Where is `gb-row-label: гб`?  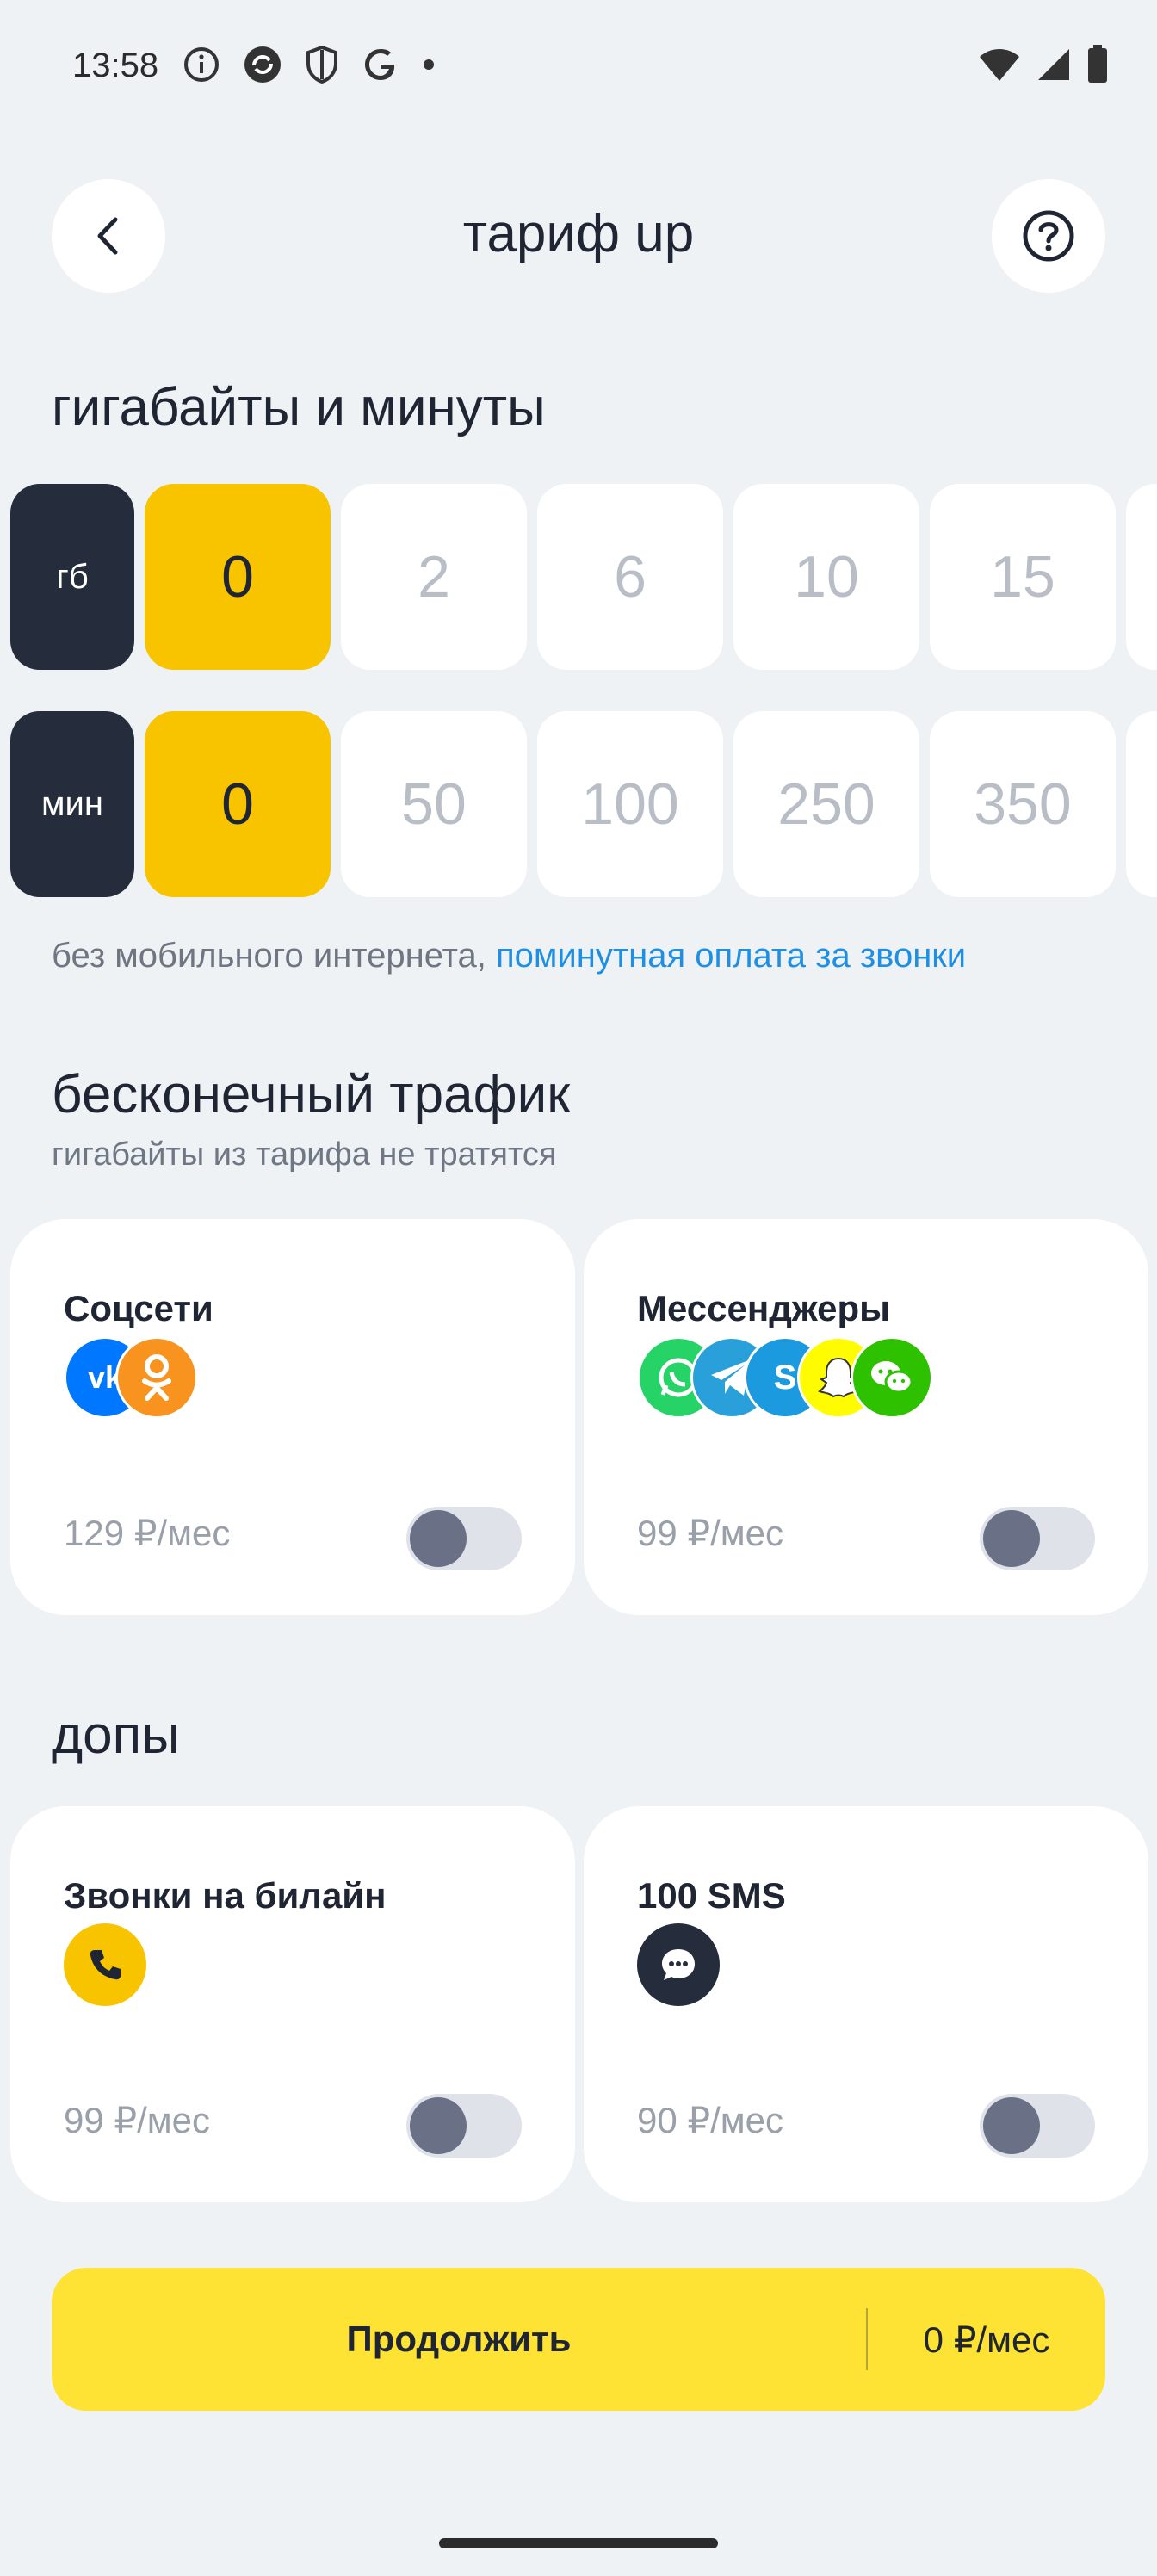
gb-row-label: гб is located at coordinates (72, 577).